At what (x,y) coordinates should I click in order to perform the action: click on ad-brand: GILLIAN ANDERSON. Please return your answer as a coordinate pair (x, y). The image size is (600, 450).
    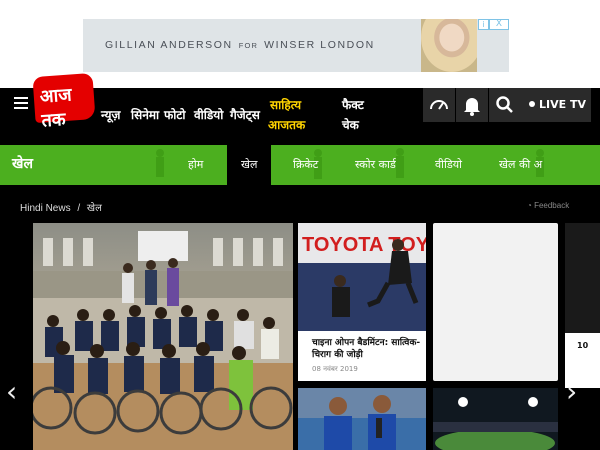
    Looking at the image, I should click on (169, 45).